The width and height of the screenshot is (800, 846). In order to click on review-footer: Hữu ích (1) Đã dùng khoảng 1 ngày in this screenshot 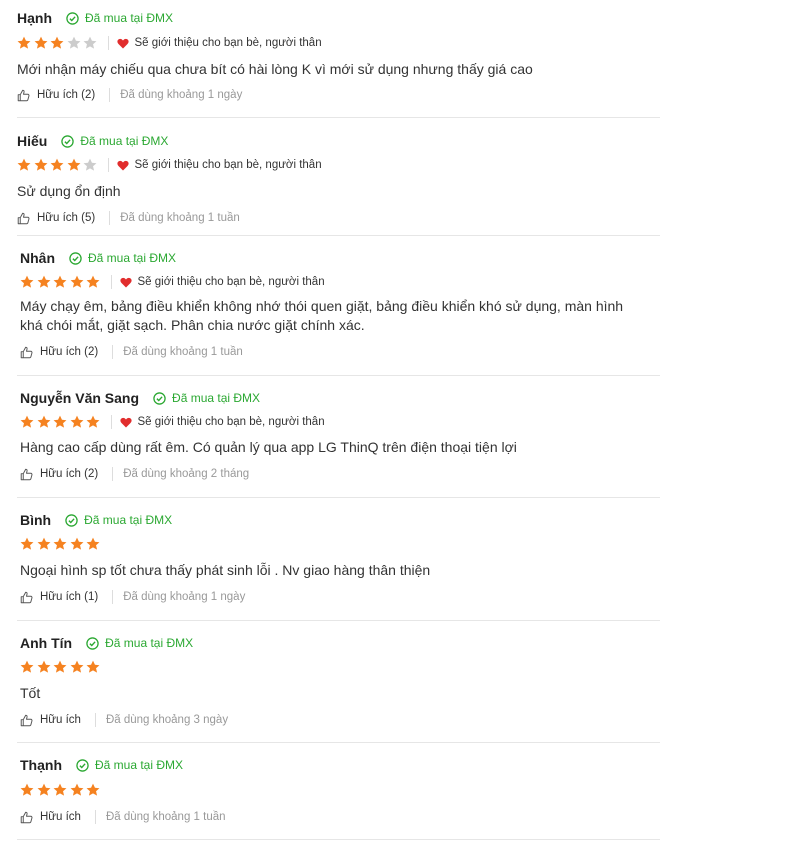, I will do `click(132, 597)`.